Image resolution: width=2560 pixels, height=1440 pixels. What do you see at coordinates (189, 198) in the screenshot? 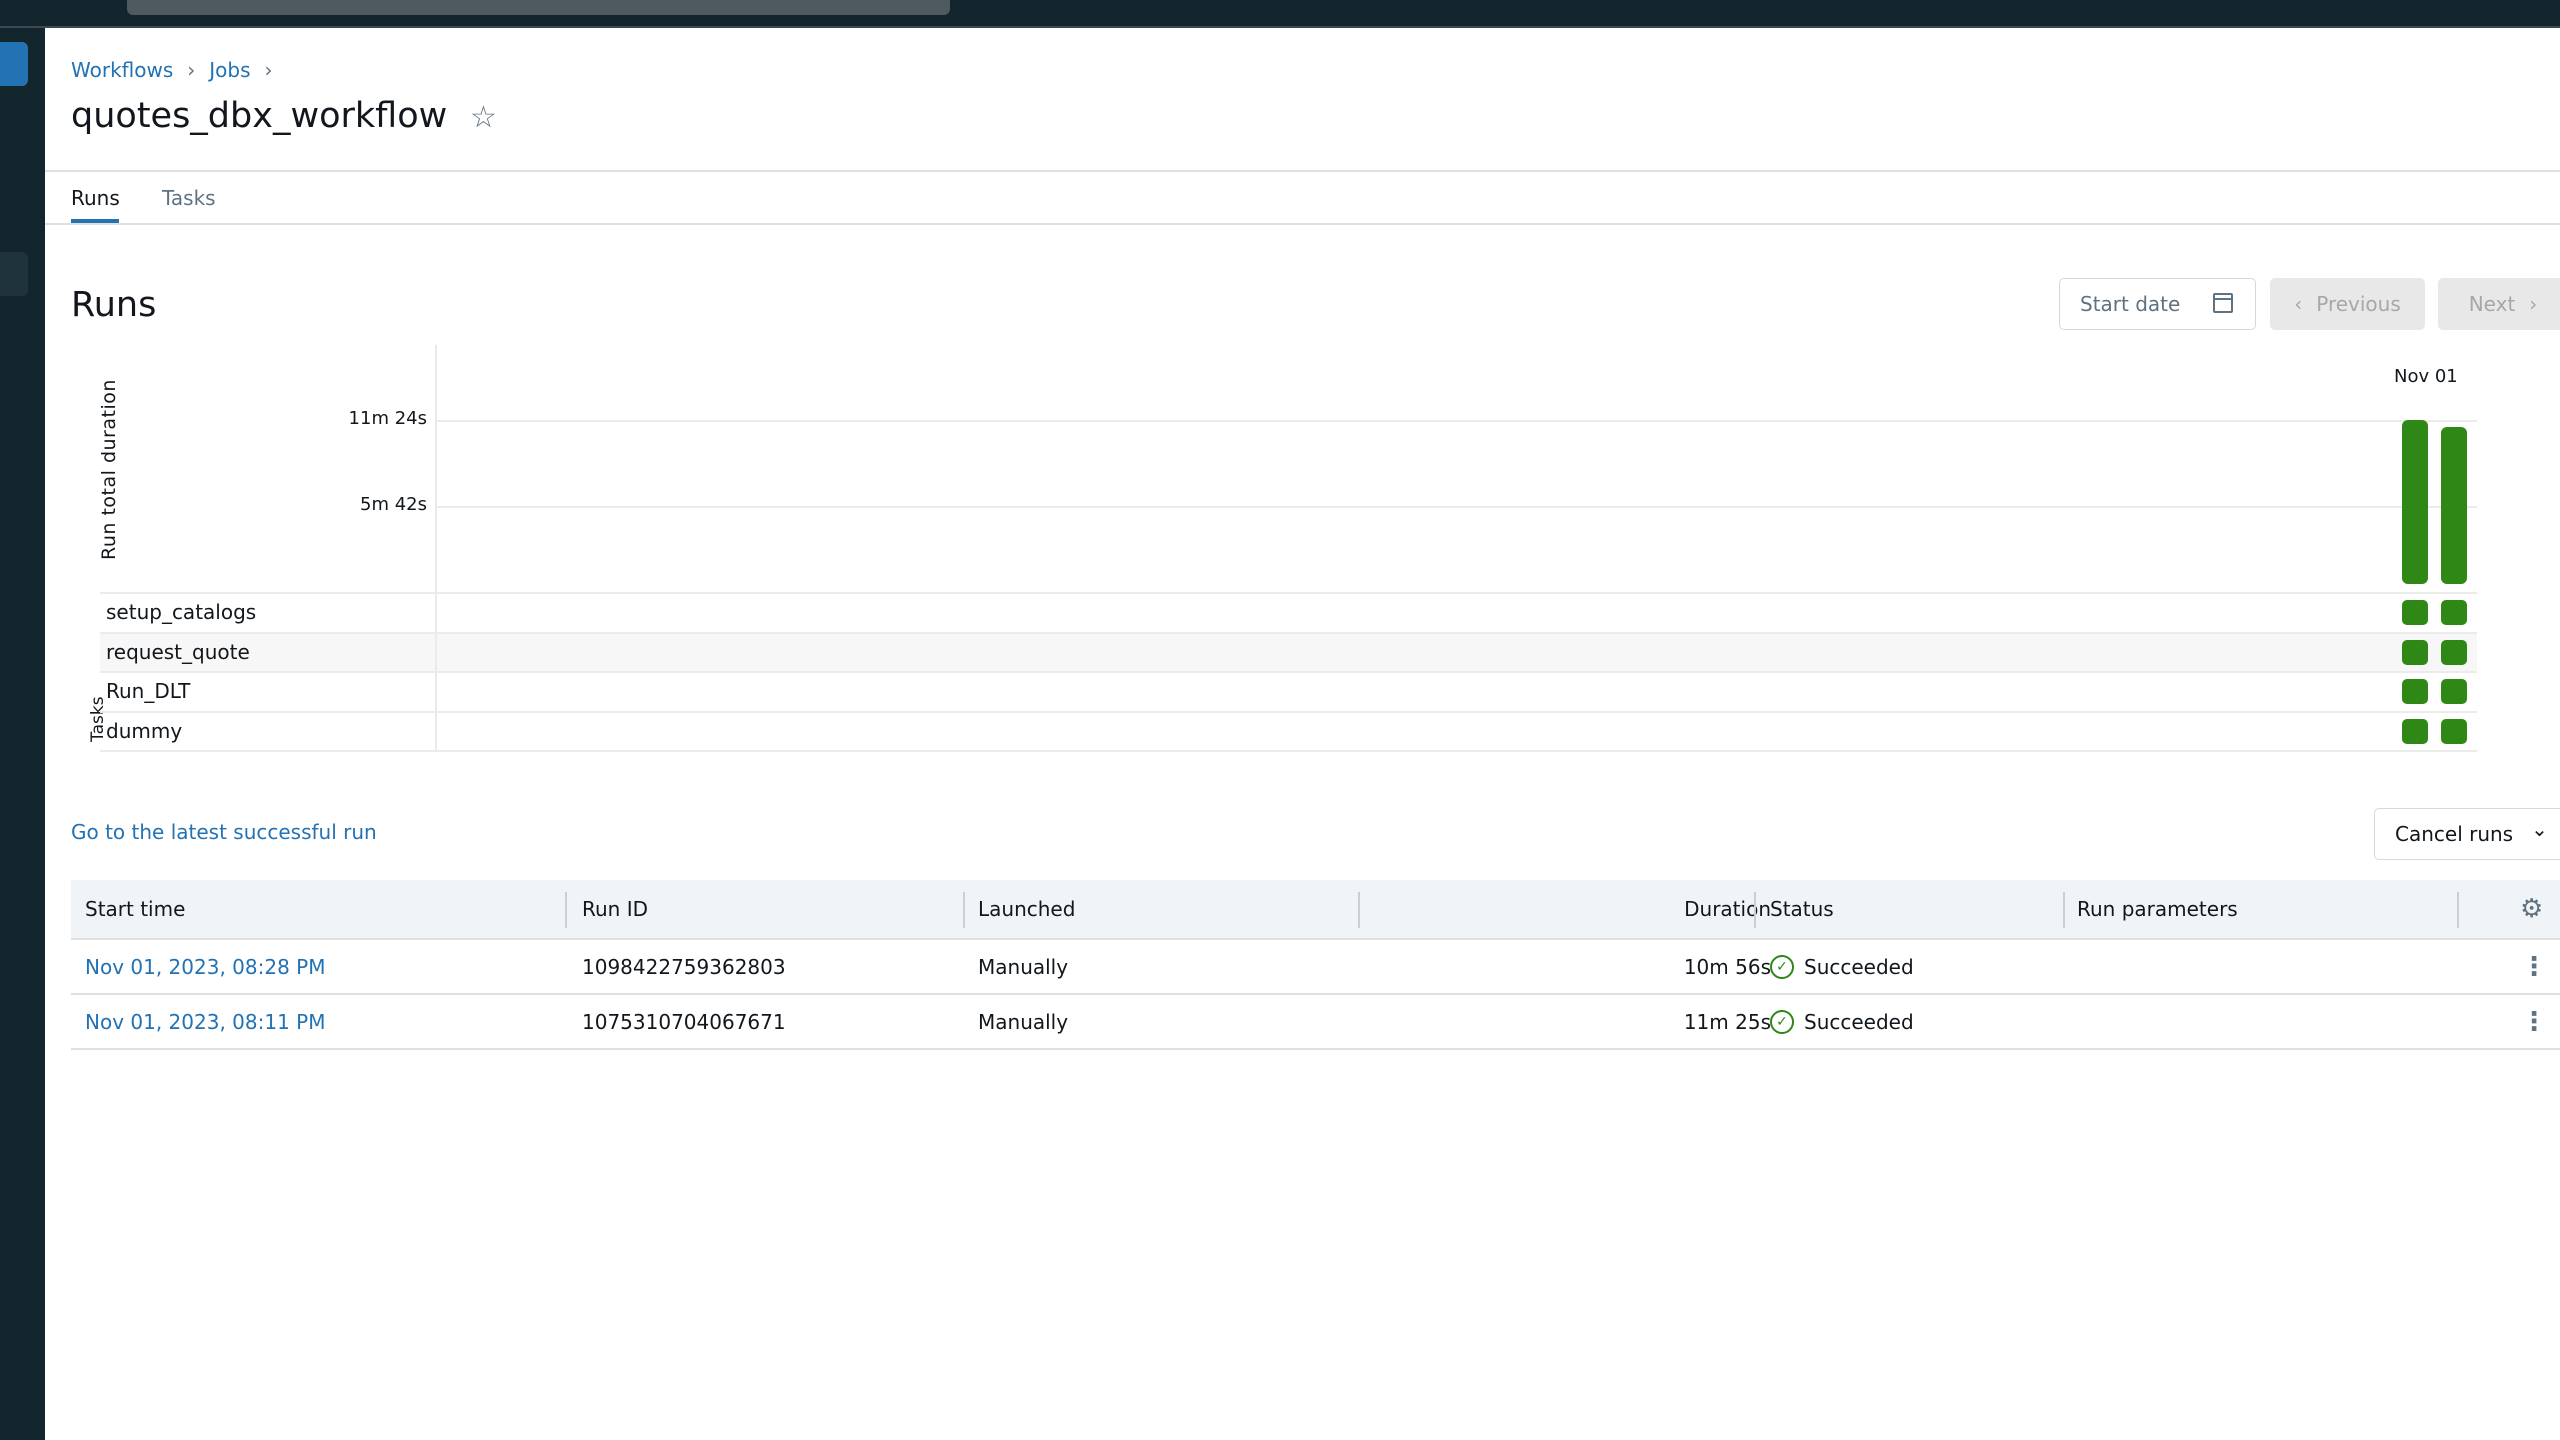
I see `tab-tasks: Tasks` at bounding box center [189, 198].